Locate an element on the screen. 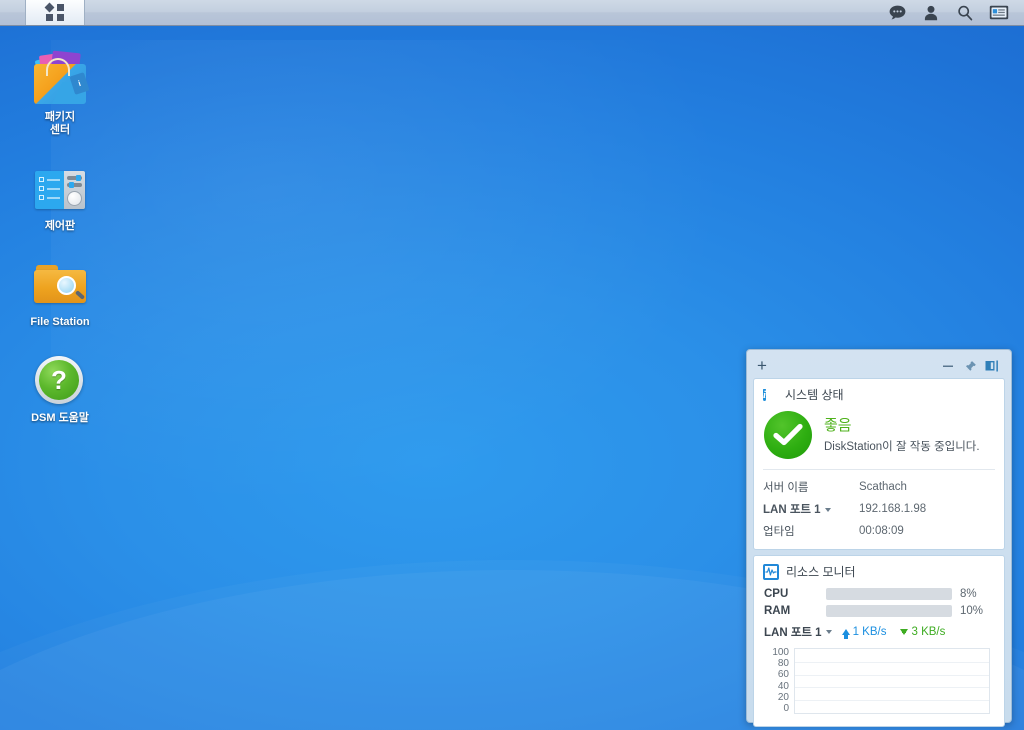  chart-y-tick: 60 is located at coordinates (783, 675).